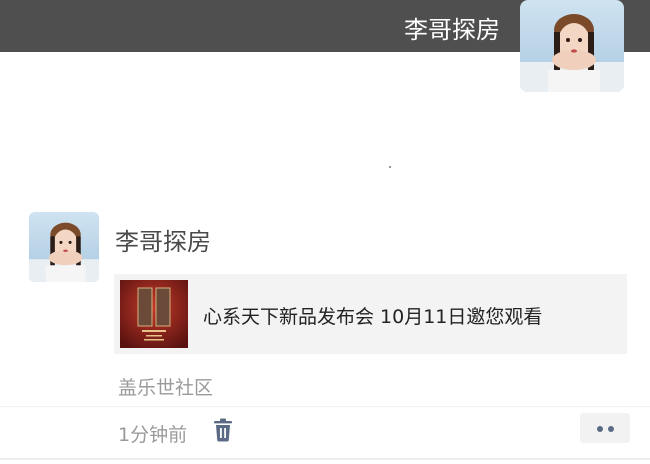  I want to click on share-title: 心系天下新品发布会 10月11日邀您观看, so click(373, 317).